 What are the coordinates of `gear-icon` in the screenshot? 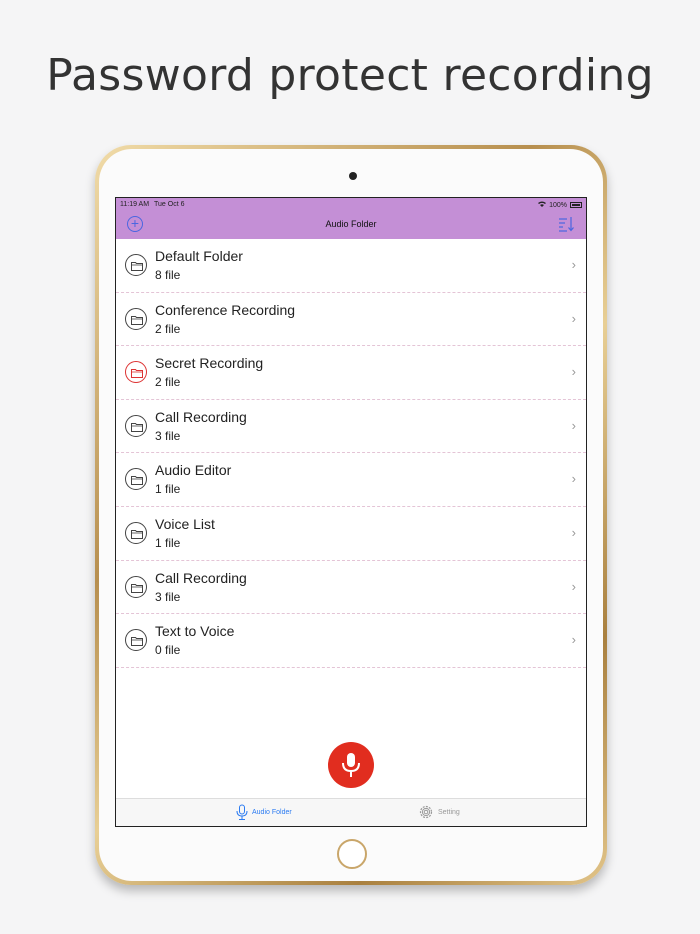 It's located at (426, 812).